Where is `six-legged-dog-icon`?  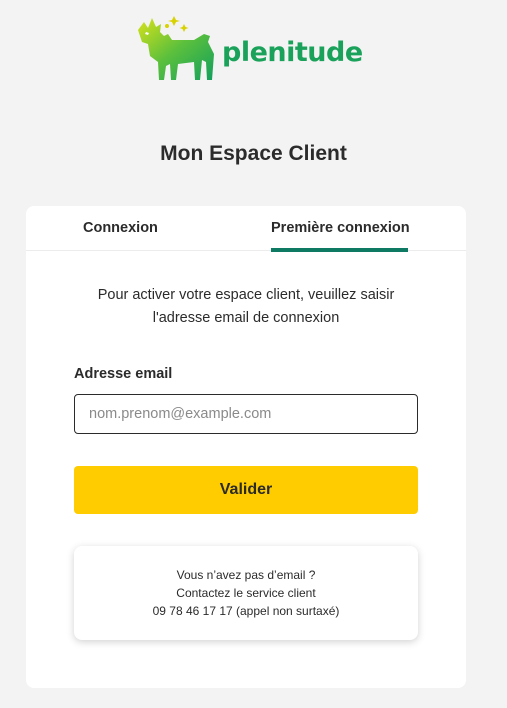 six-legged-dog-icon is located at coordinates (176, 48).